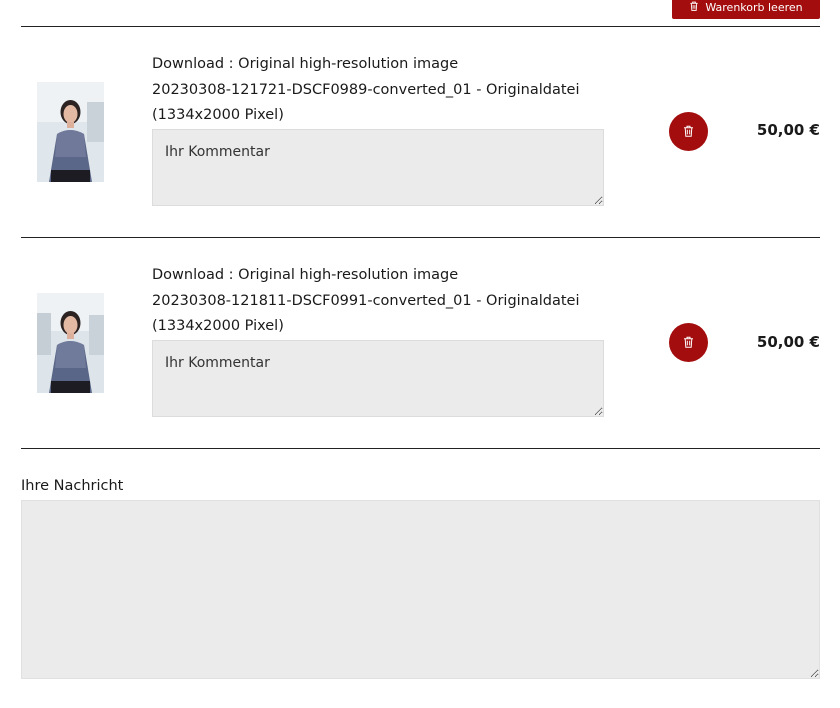  I want to click on message-label: Ihre Nachricht, so click(72, 486).